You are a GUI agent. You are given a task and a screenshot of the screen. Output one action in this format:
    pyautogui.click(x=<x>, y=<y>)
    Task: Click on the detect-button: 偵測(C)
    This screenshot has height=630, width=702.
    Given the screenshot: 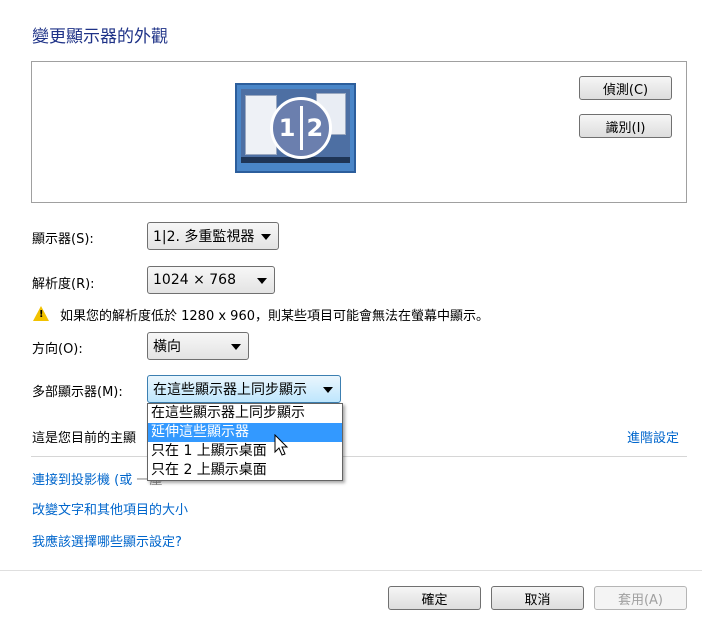 What is the action you would take?
    pyautogui.click(x=625, y=88)
    